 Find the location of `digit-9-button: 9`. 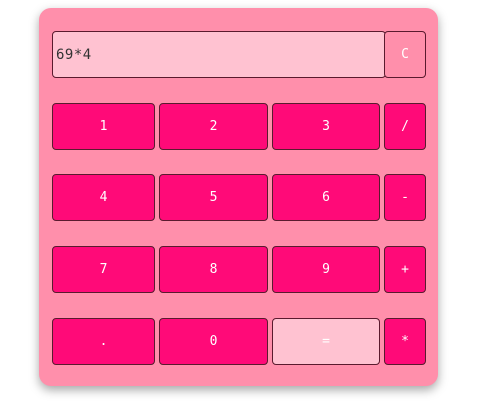

digit-9-button: 9 is located at coordinates (326, 269).